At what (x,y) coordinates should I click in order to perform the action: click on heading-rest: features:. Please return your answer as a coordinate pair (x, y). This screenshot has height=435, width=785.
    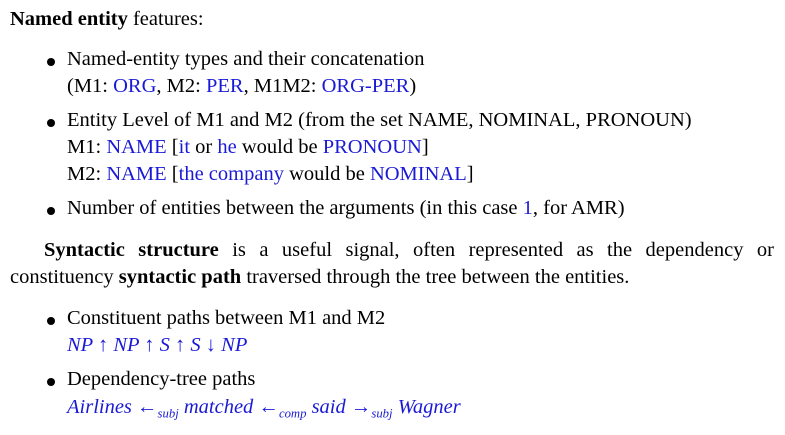
    Looking at the image, I should click on (165, 19).